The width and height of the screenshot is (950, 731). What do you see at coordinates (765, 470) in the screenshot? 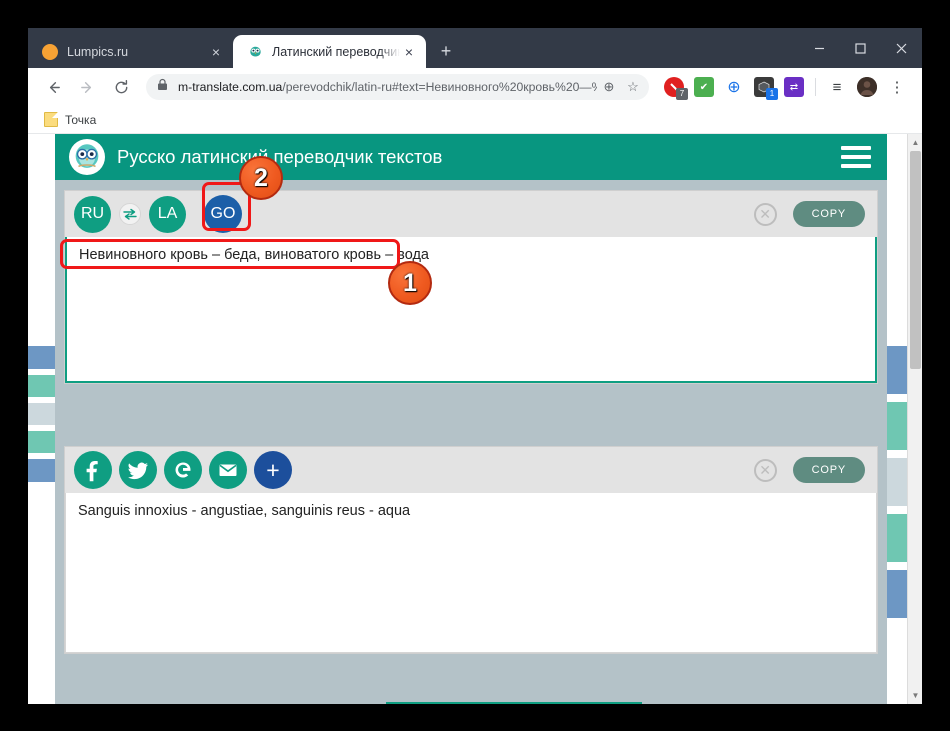
I see `clear-result-icon: ✕` at bounding box center [765, 470].